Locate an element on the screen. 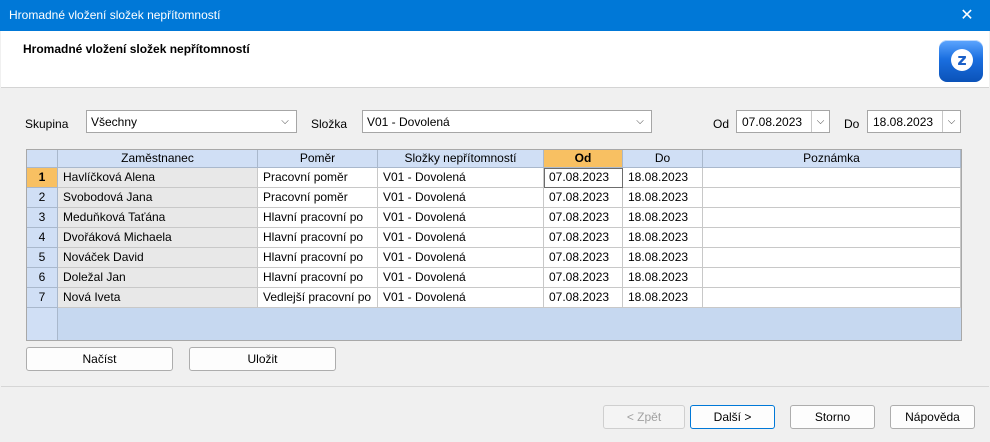 This screenshot has width=990, height=442. od-date-picker: 07.08.2023 ⌵ is located at coordinates (783, 121).